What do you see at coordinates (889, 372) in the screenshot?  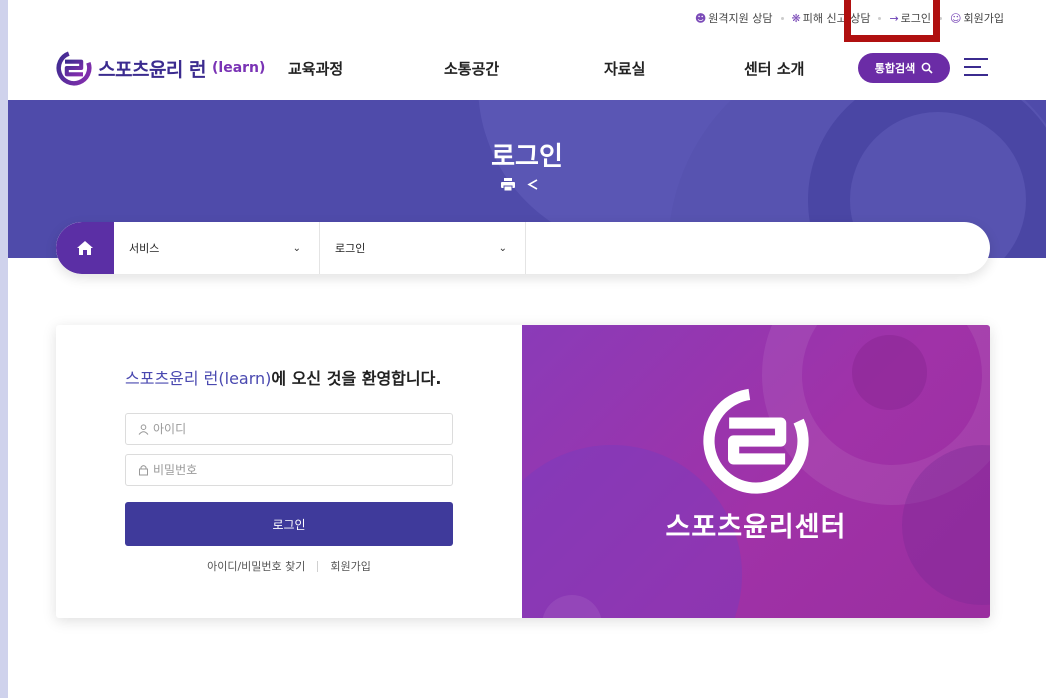 I see `promo-decor-dot` at bounding box center [889, 372].